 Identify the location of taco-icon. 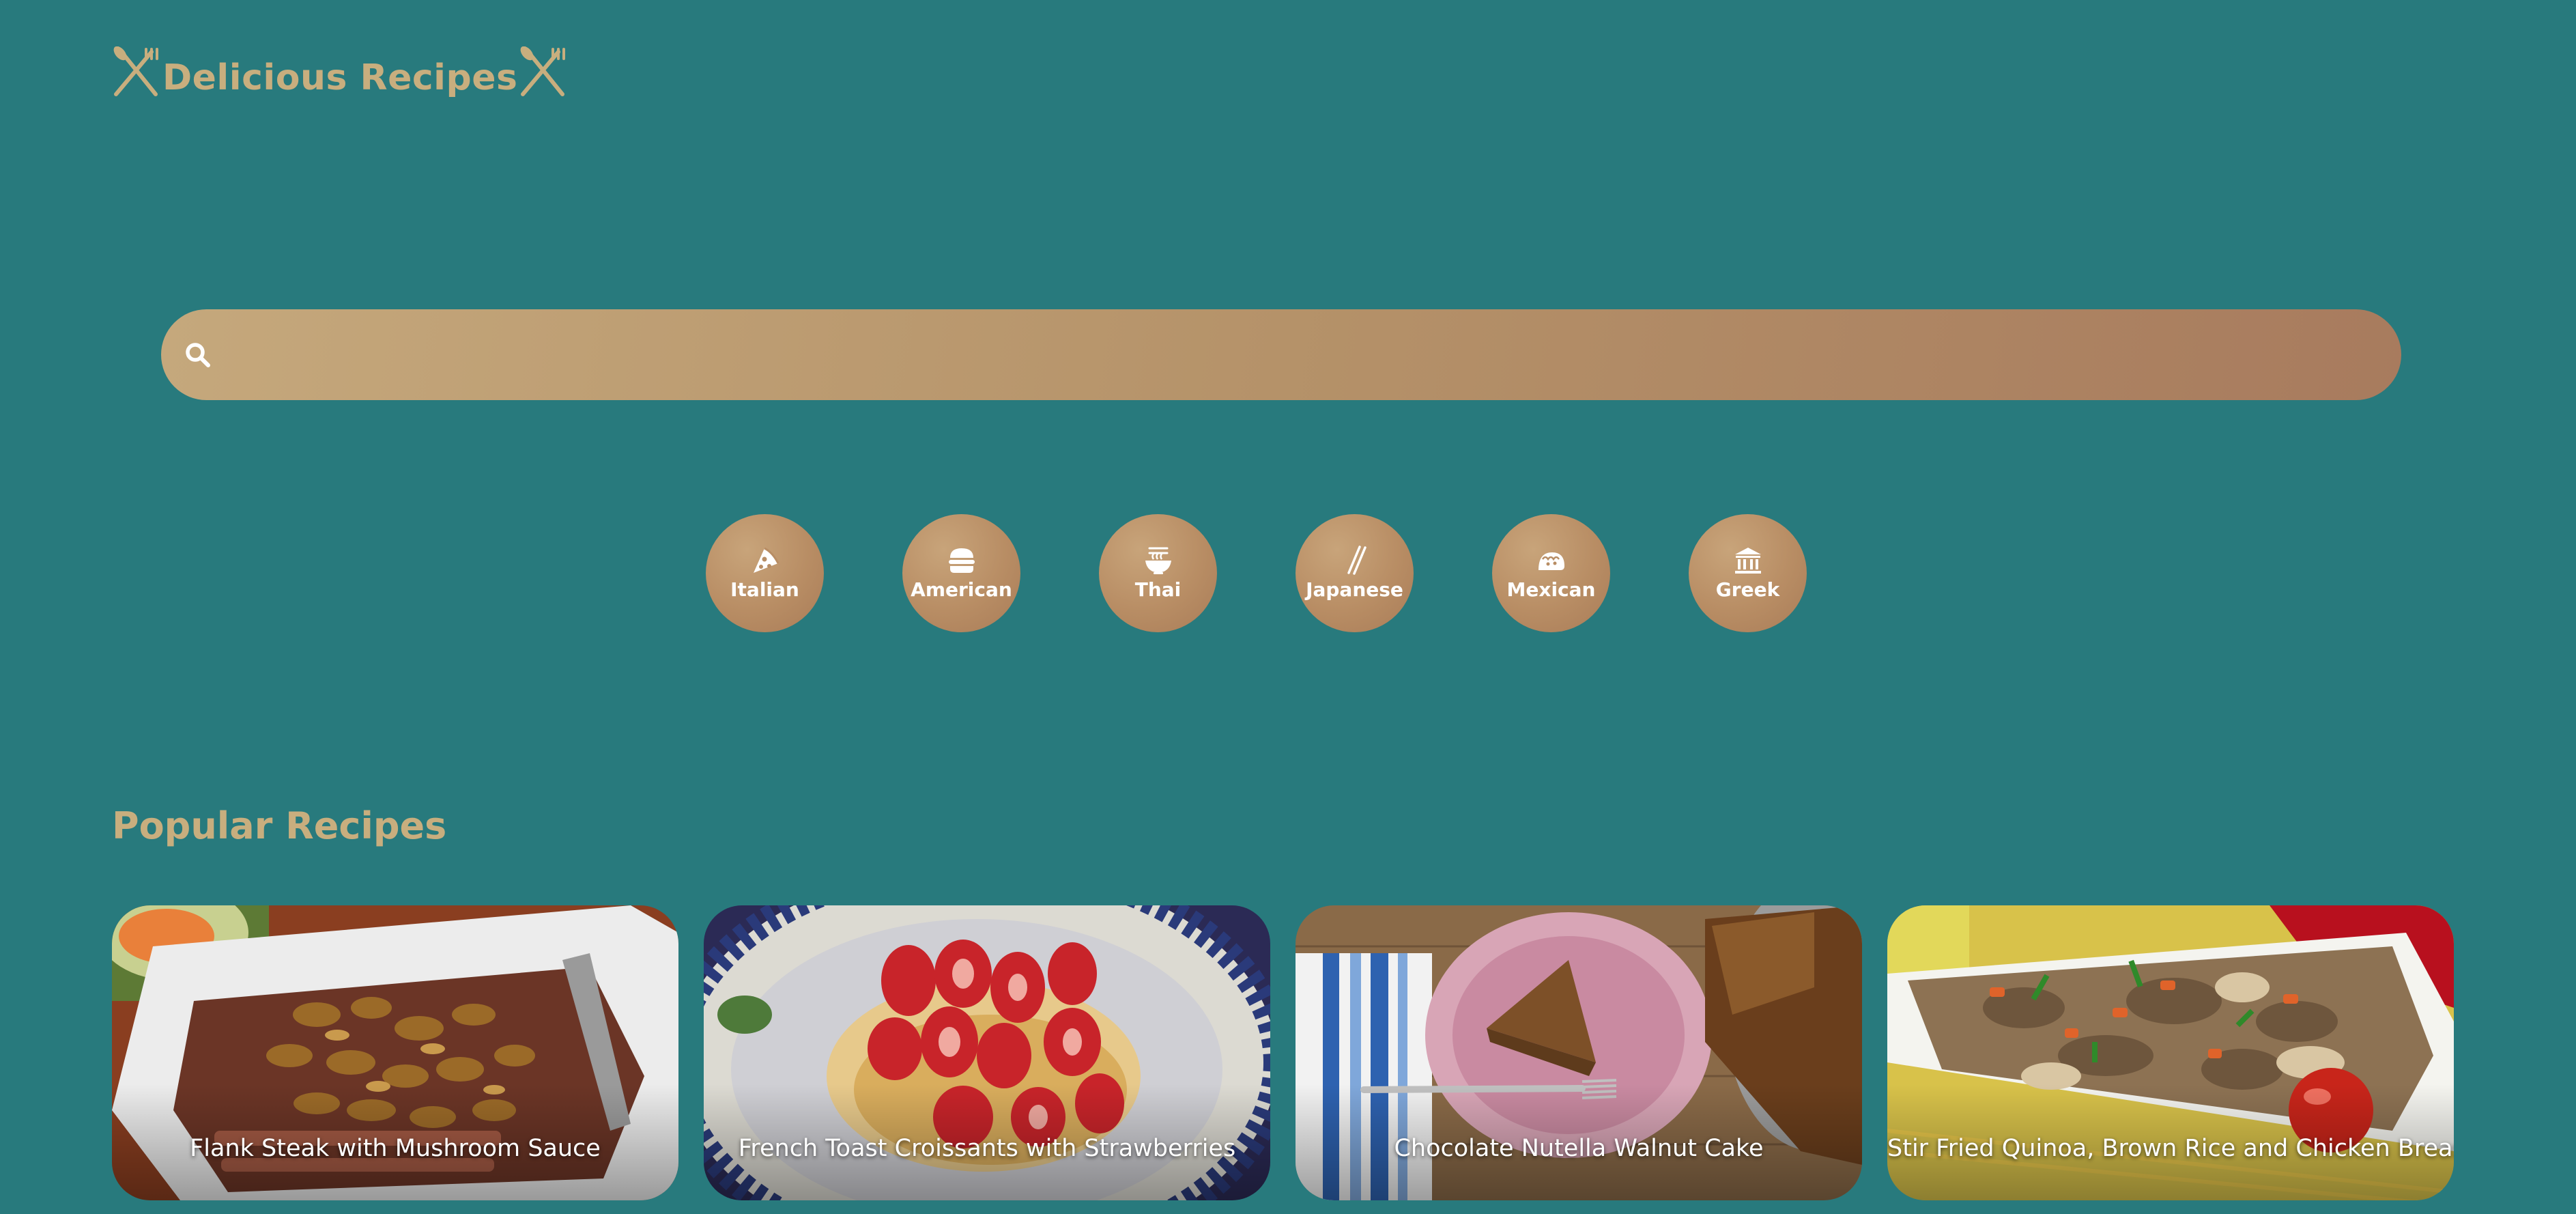
(1551, 562).